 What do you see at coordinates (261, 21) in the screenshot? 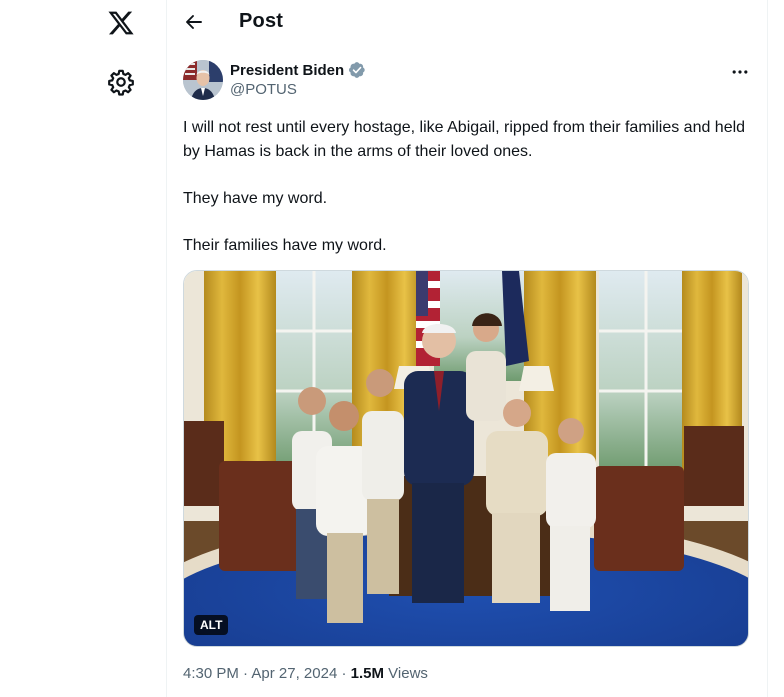
I see `page-title: Post` at bounding box center [261, 21].